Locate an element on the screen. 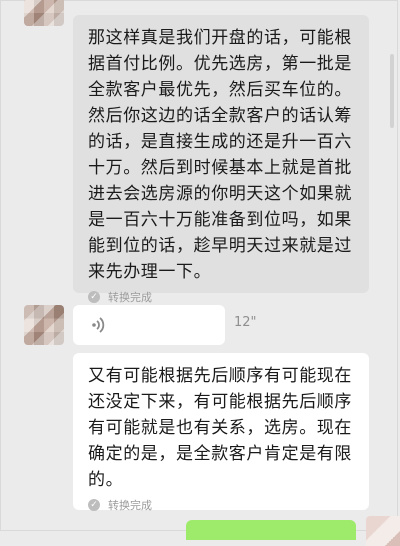  self-message-bubble is located at coordinates (271, 530).